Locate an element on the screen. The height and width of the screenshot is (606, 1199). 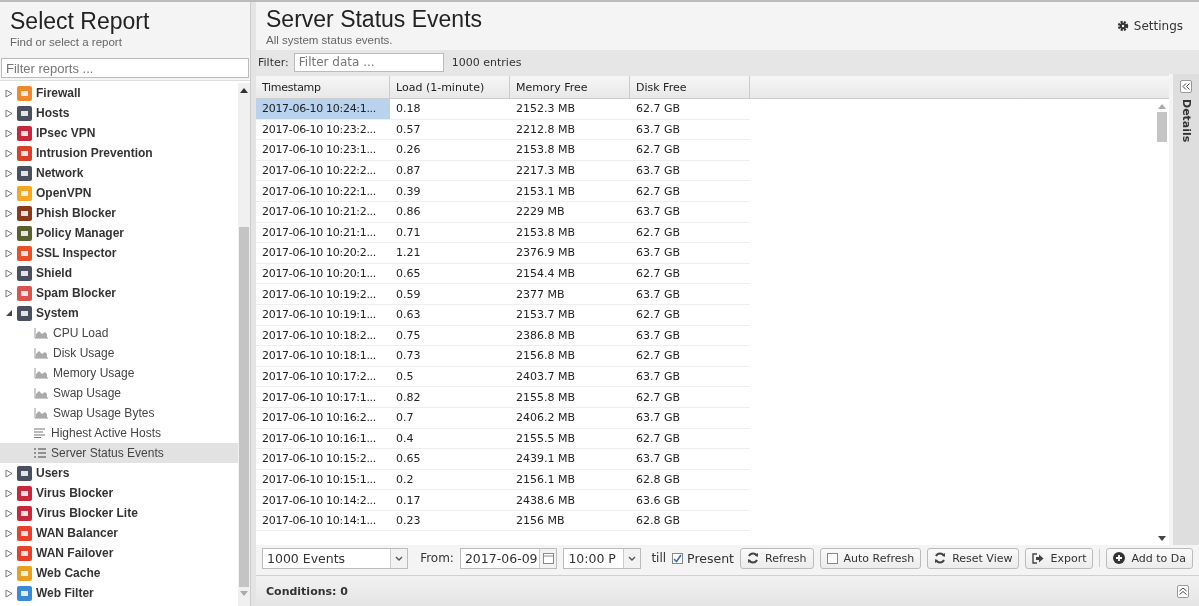
tree-item: Web Filter is located at coordinates (65, 593).